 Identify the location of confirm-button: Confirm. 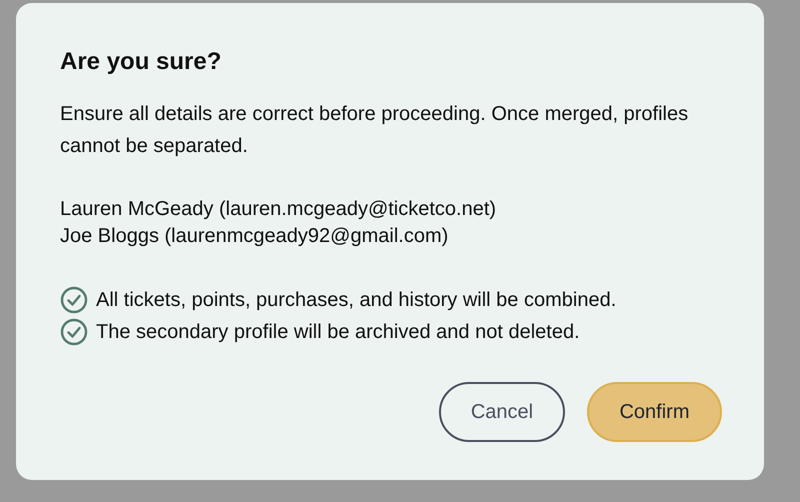
(654, 412).